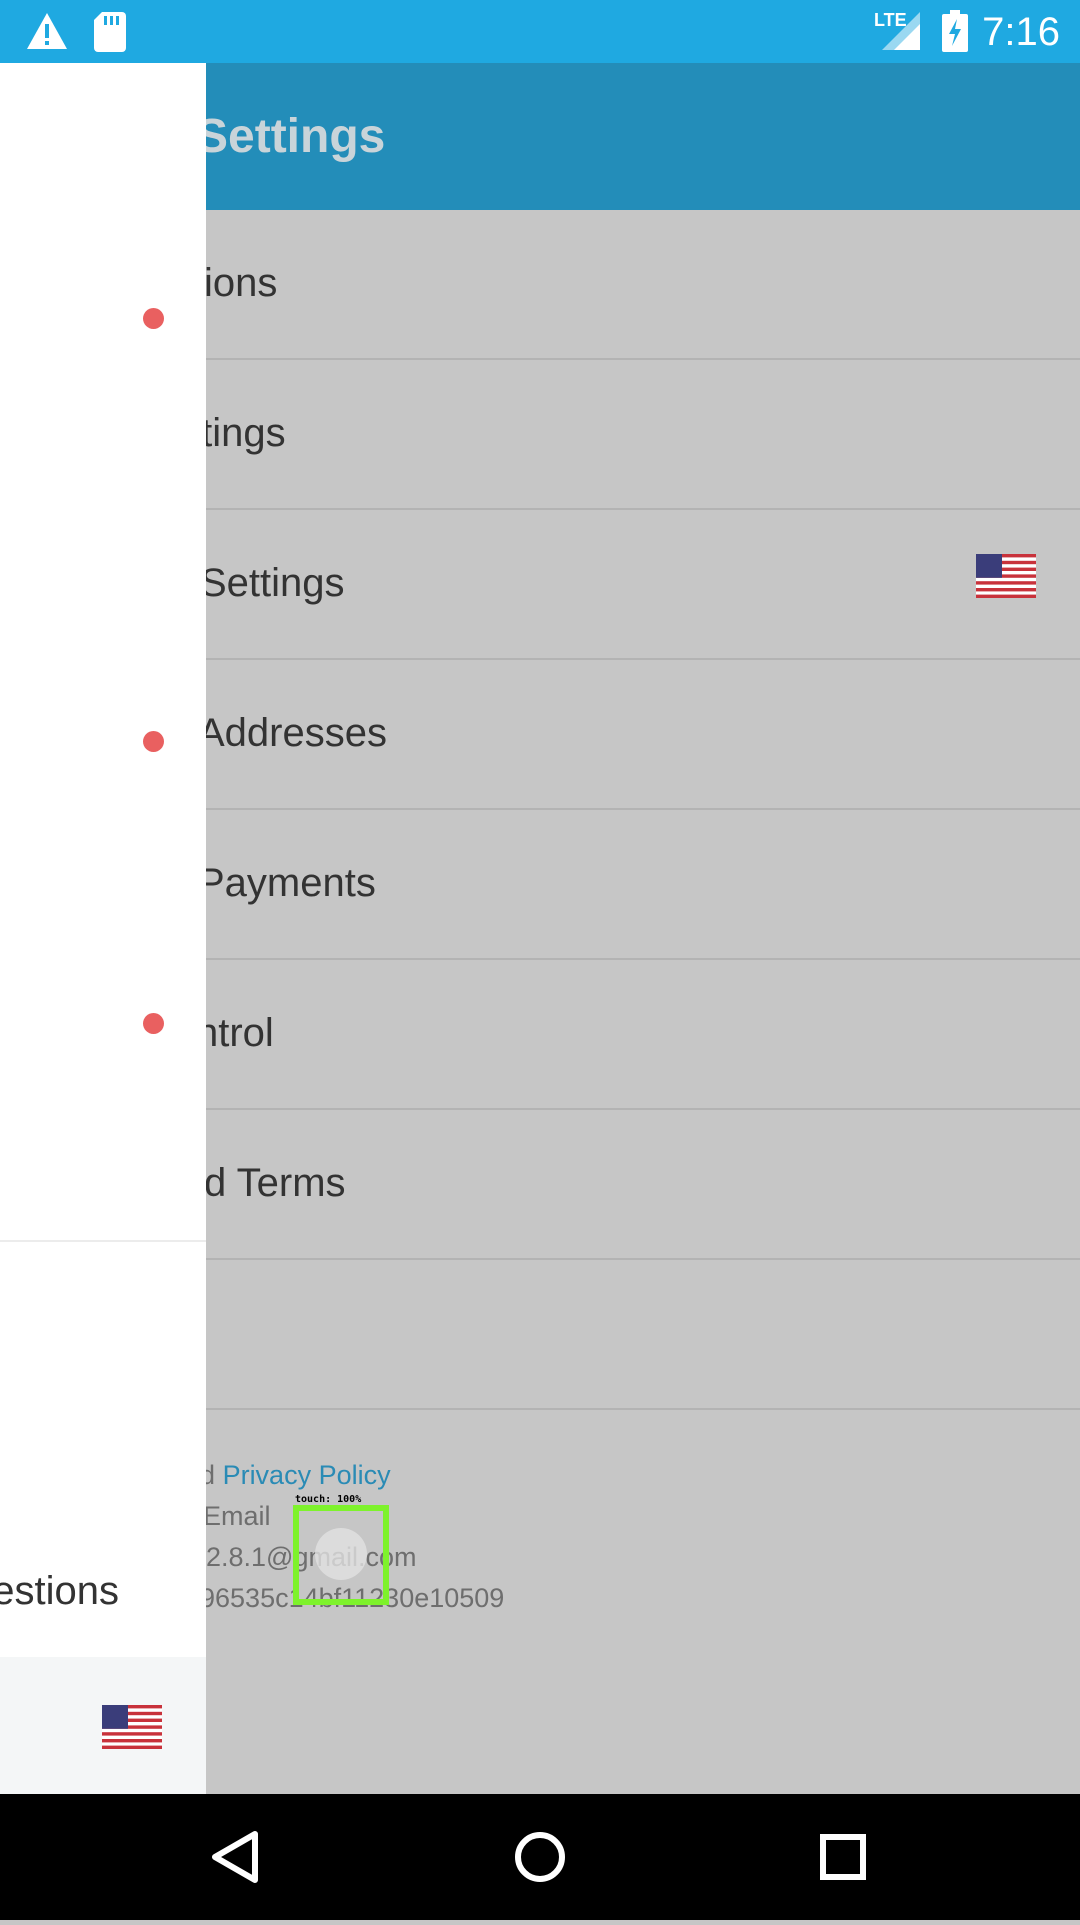 The image size is (1080, 1925). What do you see at coordinates (287, 883) in the screenshot?
I see `row-label: Payments` at bounding box center [287, 883].